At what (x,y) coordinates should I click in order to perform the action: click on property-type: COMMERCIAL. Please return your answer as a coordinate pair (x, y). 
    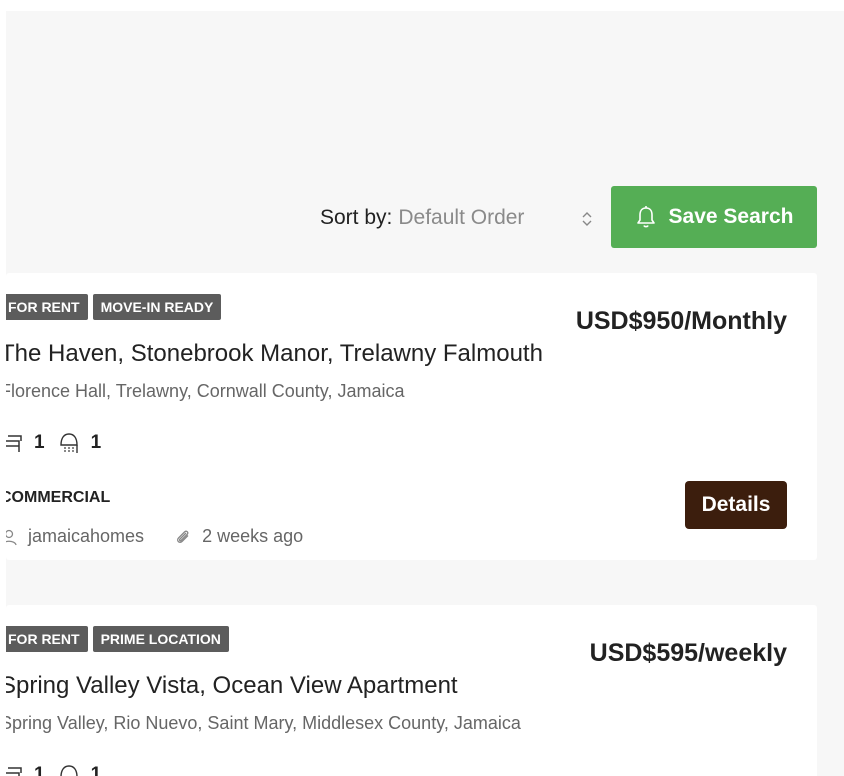
    Looking at the image, I should click on (58, 497).